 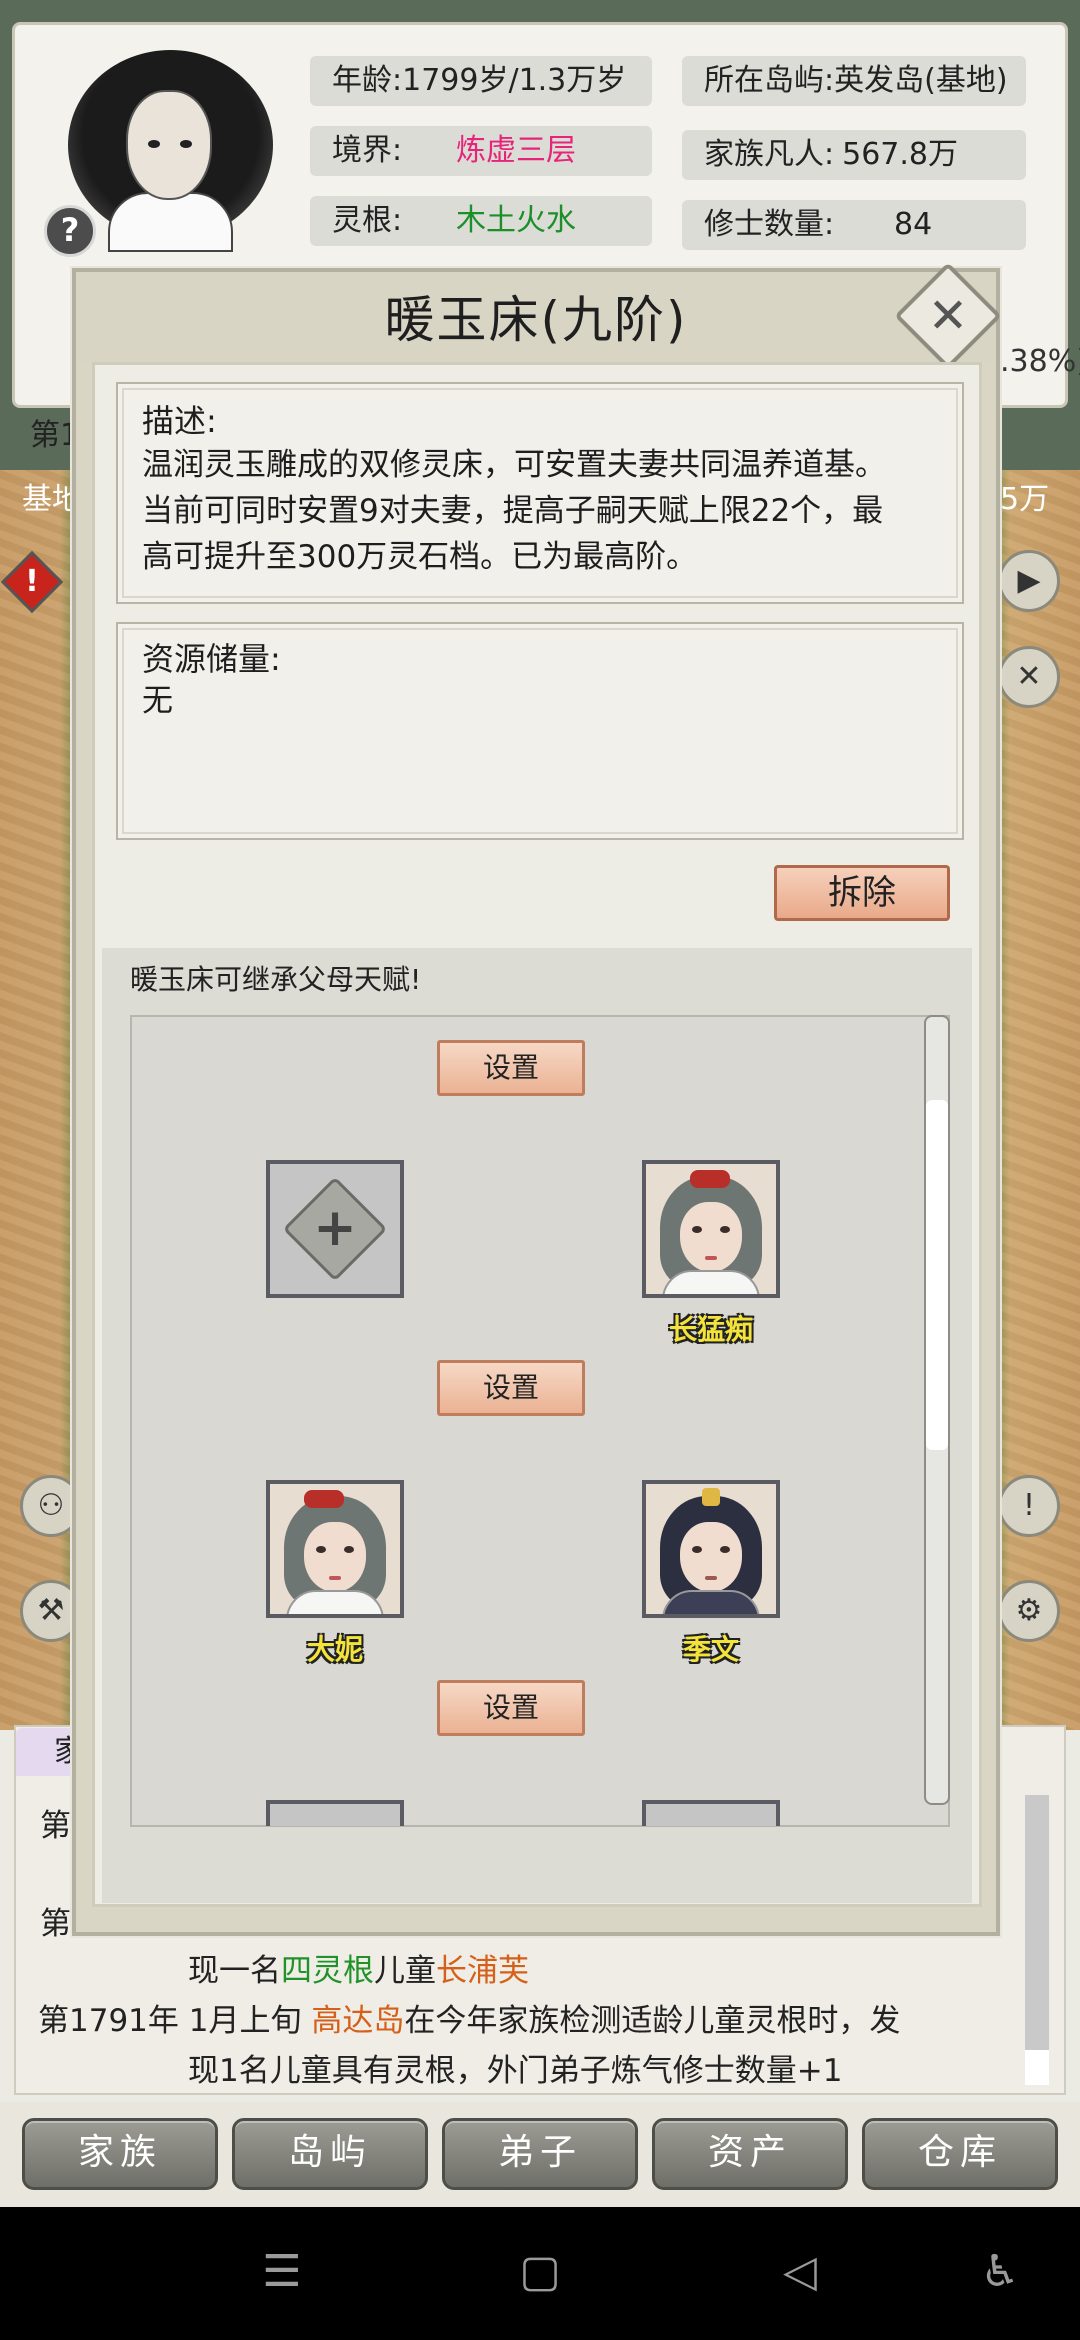 What do you see at coordinates (276, 979) in the screenshot?
I see `inherit-hint: 暖玉床可继承父母天赋!` at bounding box center [276, 979].